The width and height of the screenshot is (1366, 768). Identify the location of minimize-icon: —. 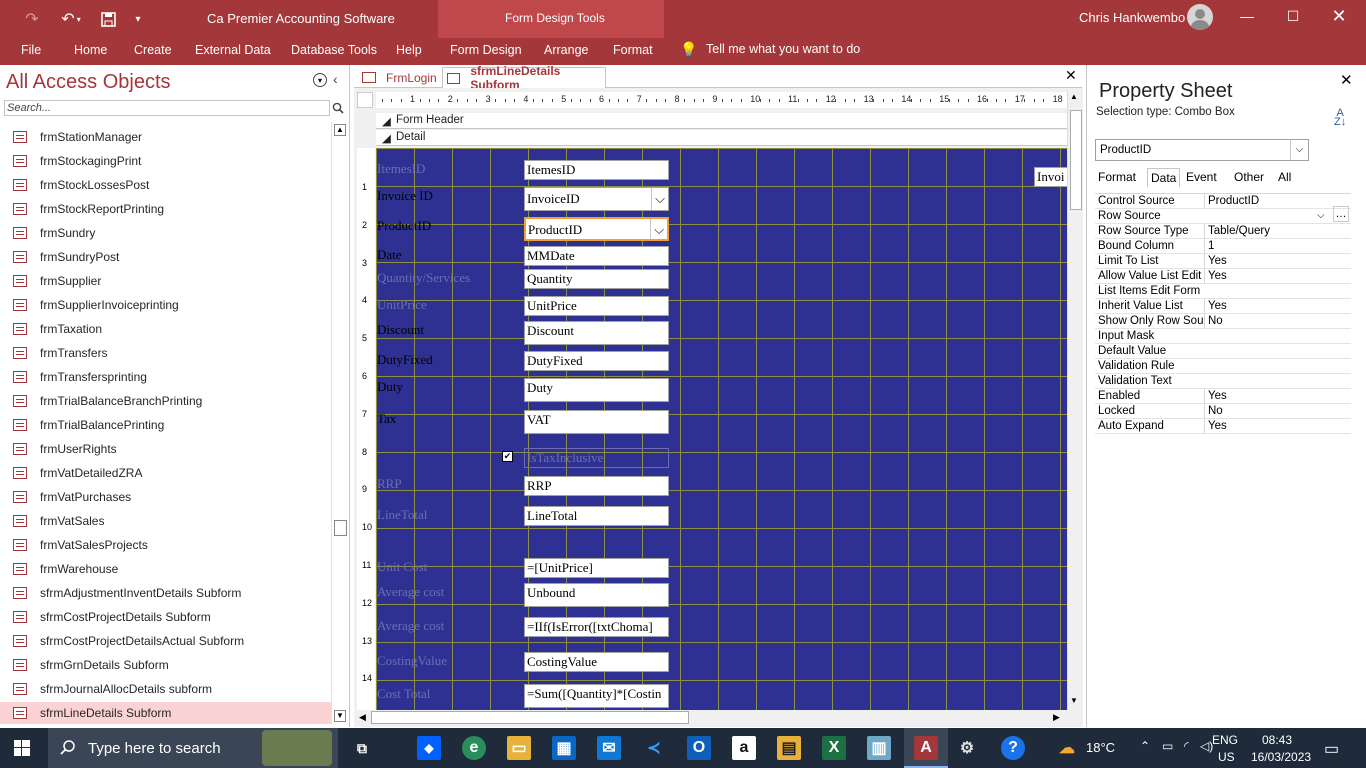
(1247, 16).